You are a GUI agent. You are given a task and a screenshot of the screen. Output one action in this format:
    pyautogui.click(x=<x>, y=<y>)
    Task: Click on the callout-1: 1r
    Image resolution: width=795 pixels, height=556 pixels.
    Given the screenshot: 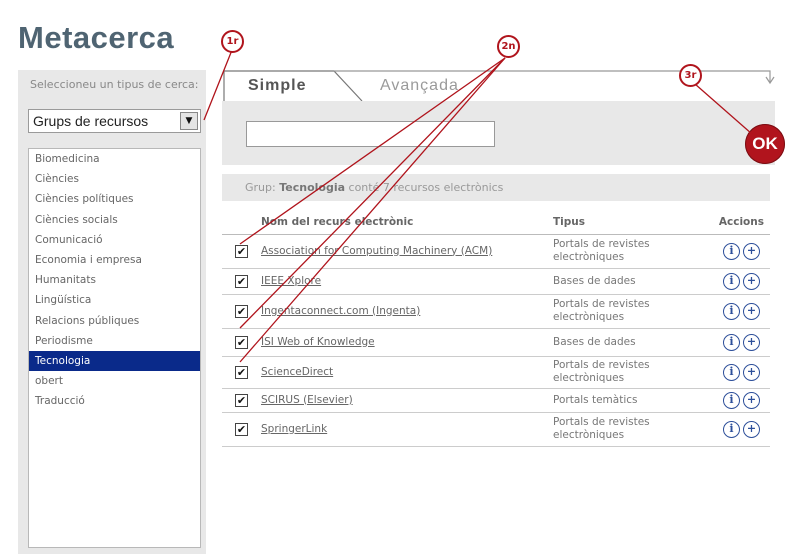 What is the action you would take?
    pyautogui.click(x=232, y=41)
    